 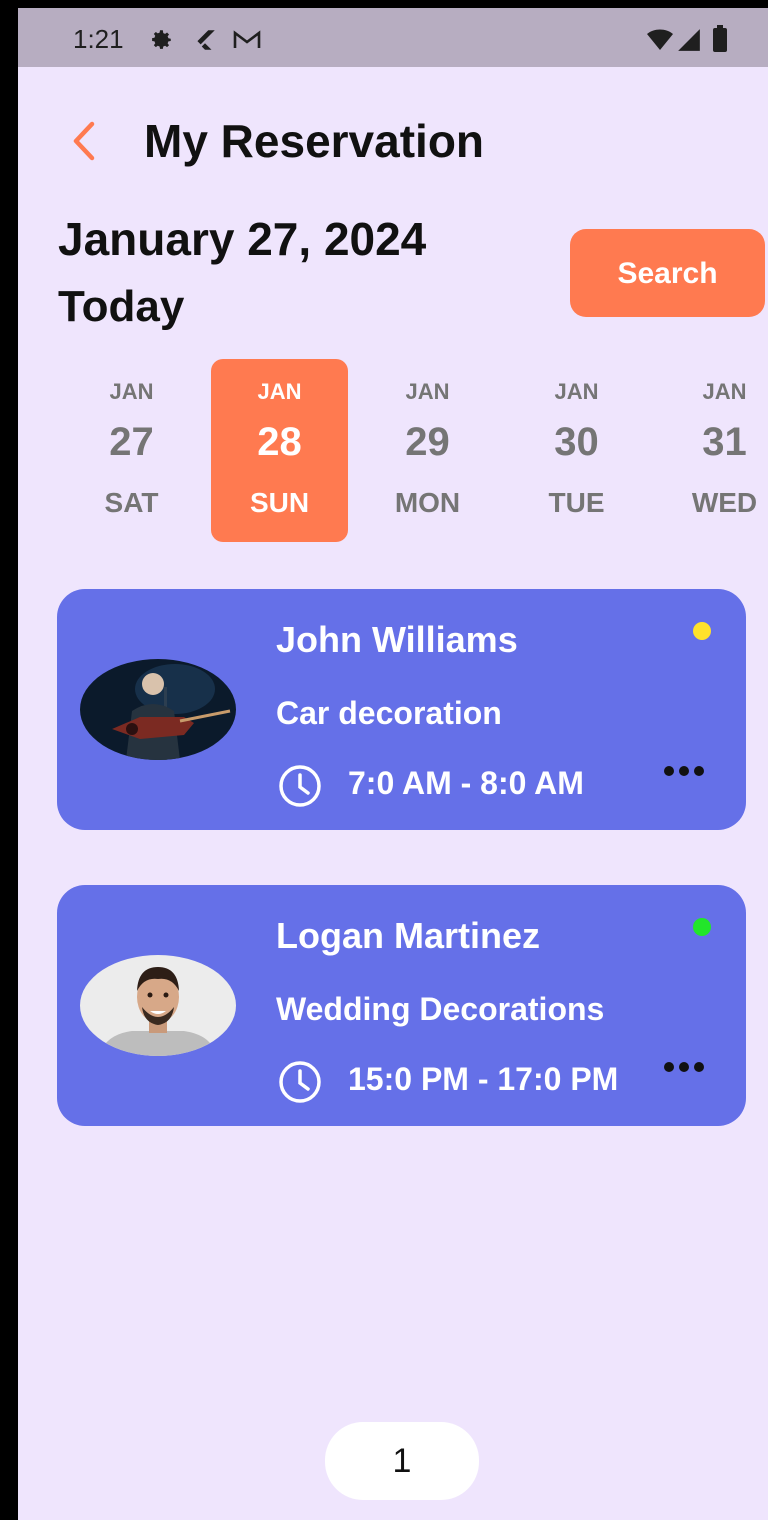 I want to click on client-name: Logan Martinez, so click(x=408, y=935).